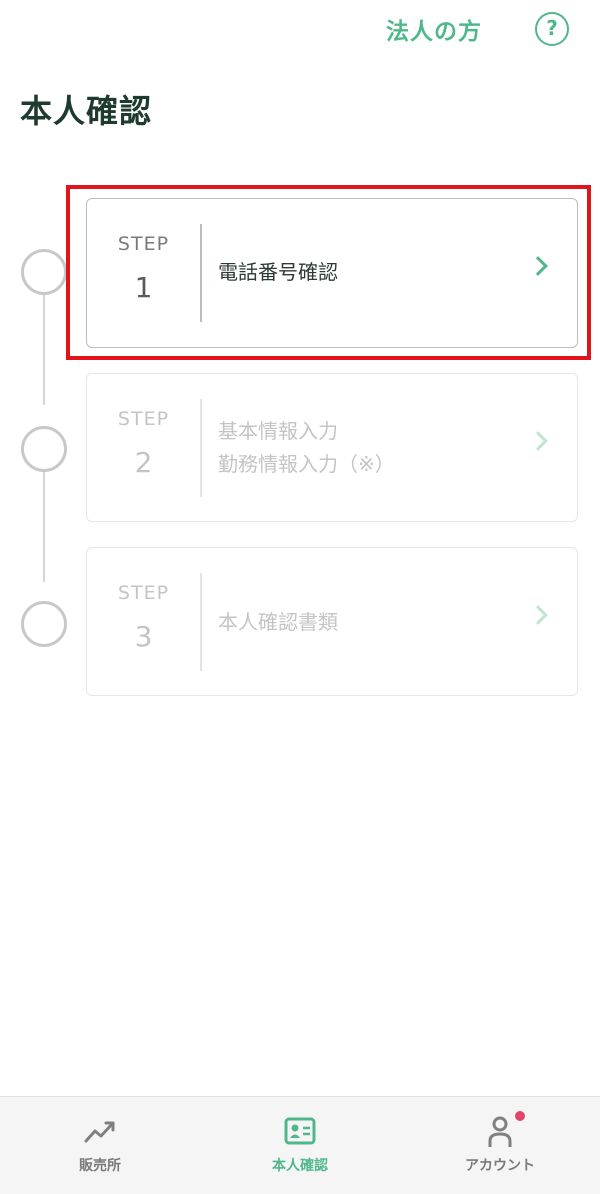  Describe the element at coordinates (300, 35) in the screenshot. I see `header: 法人の方 ?` at that location.